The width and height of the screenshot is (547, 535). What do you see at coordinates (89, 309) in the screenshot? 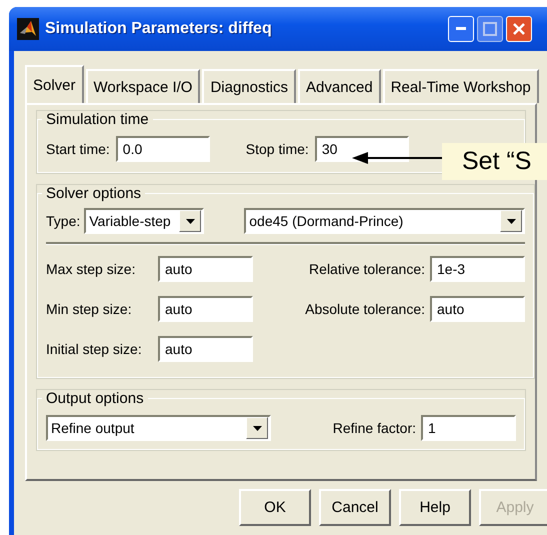
I see `field-label: Min step size:` at bounding box center [89, 309].